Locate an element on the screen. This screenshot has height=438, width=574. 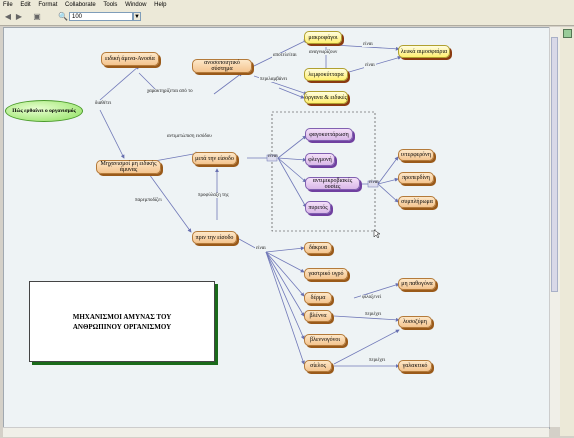
concept-lemfokyttara: λεμφοκύτταρα is located at coordinates (326, 74).